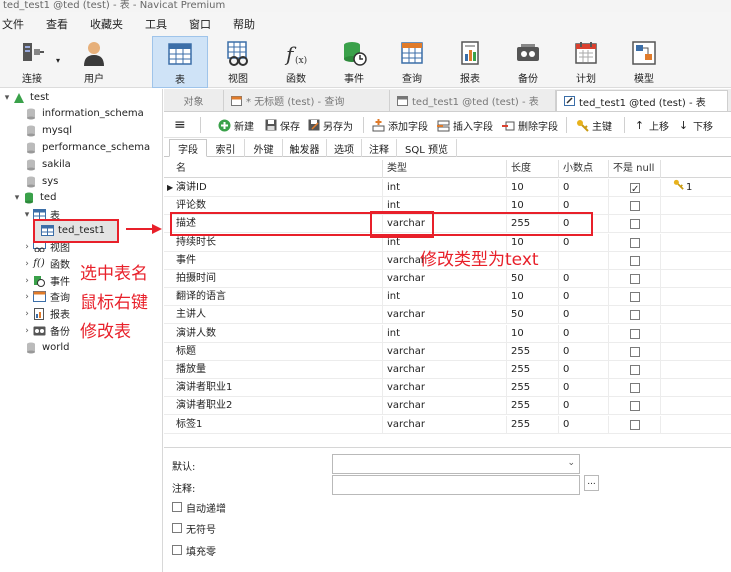  What do you see at coordinates (84, 113) in the screenshot?
I see `tree-db-information-schema: information_schema` at bounding box center [84, 113].